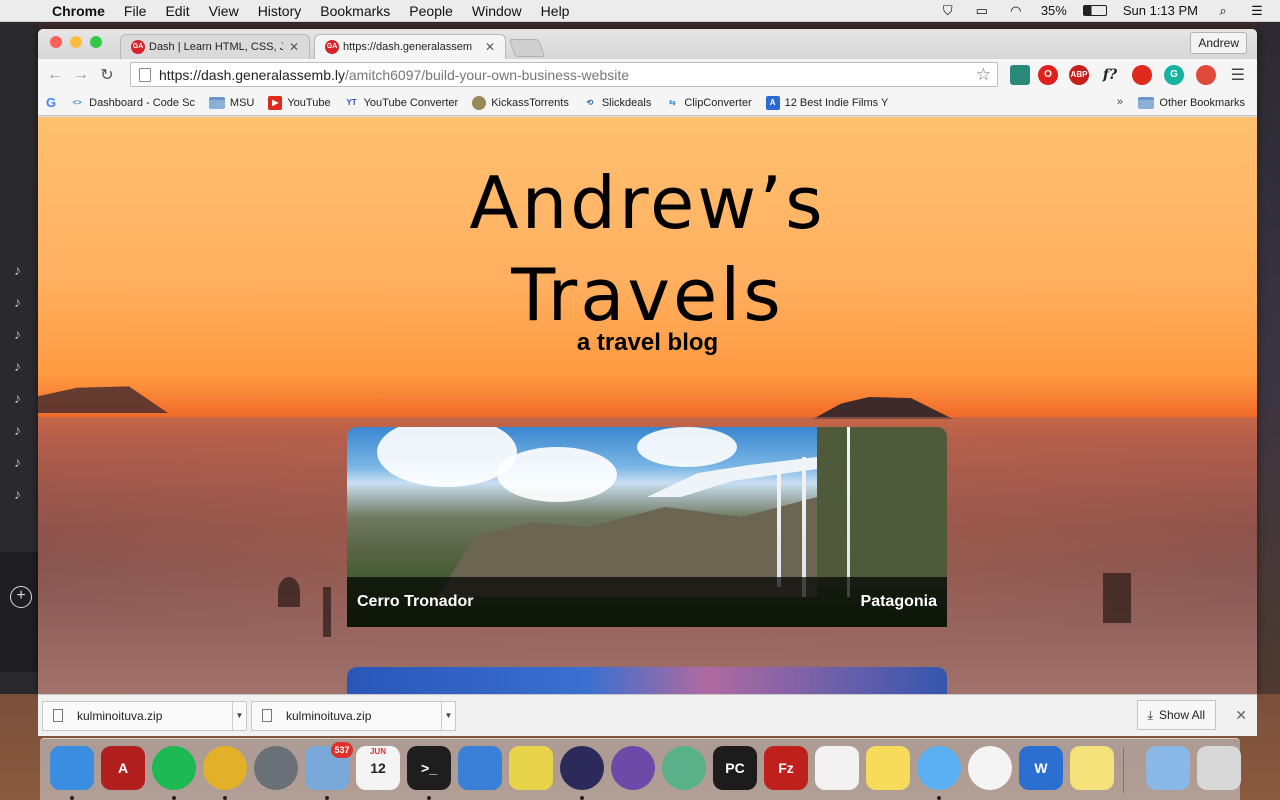 Image resolution: width=1280 pixels, height=800 pixels. What do you see at coordinates (55, 75) in the screenshot?
I see `back-arrow-icon: ←` at bounding box center [55, 75].